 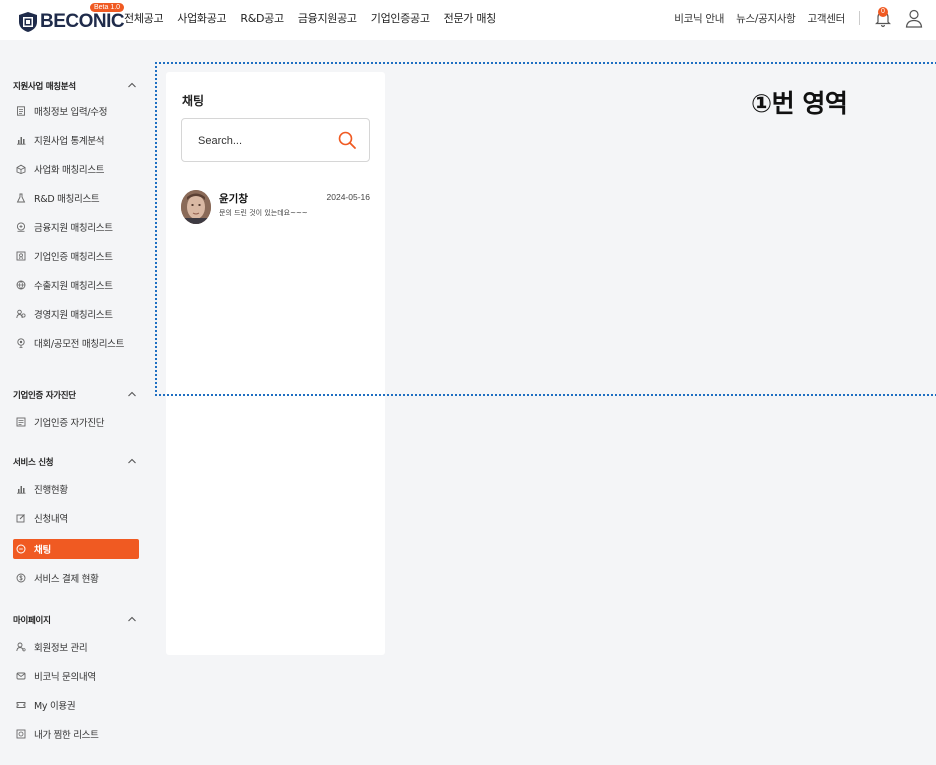 I want to click on sidebar-item-statistics: 지원사업 통계분석, so click(x=60, y=140).